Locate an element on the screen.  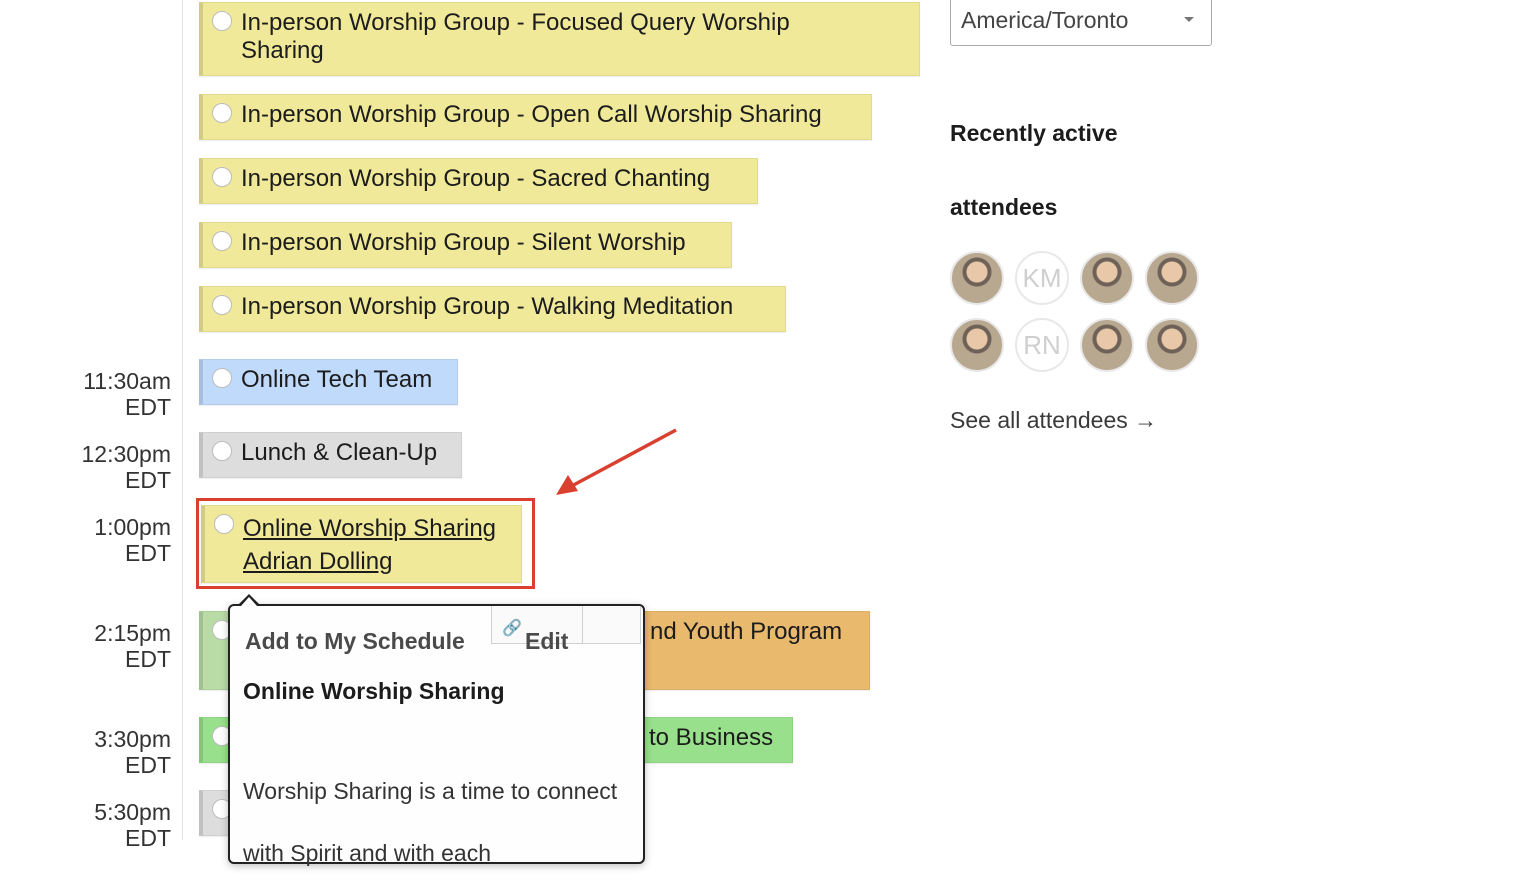
event-title: to Business is located at coordinates (711, 737).